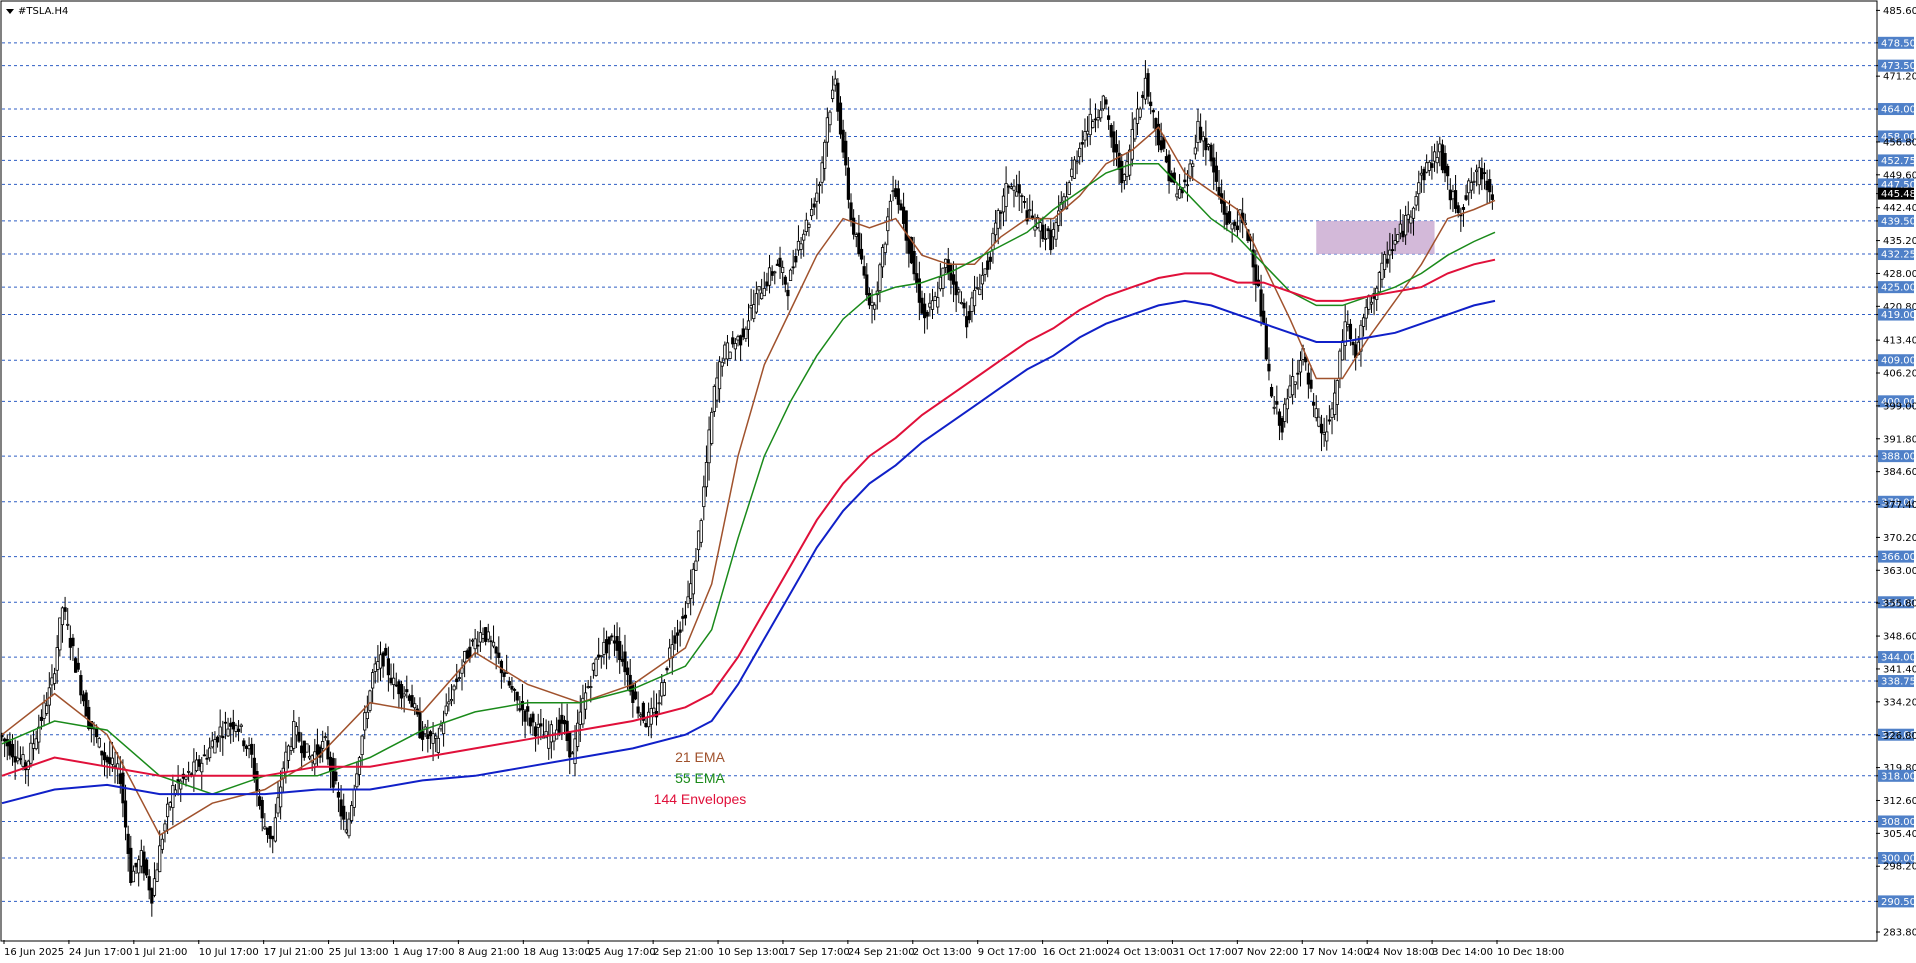 This screenshot has height=963, width=1916. I want to click on x-tick-label: 16 Jun 2025, so click(34, 952).